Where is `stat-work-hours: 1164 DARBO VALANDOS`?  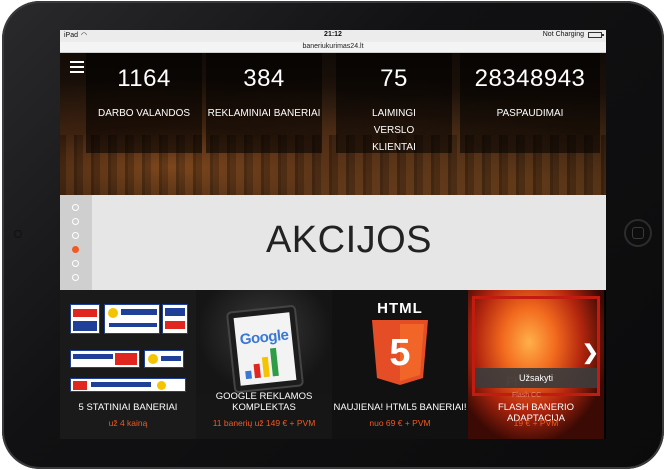
stat-work-hours: 1164 DARBO VALANDOS is located at coordinates (144, 103).